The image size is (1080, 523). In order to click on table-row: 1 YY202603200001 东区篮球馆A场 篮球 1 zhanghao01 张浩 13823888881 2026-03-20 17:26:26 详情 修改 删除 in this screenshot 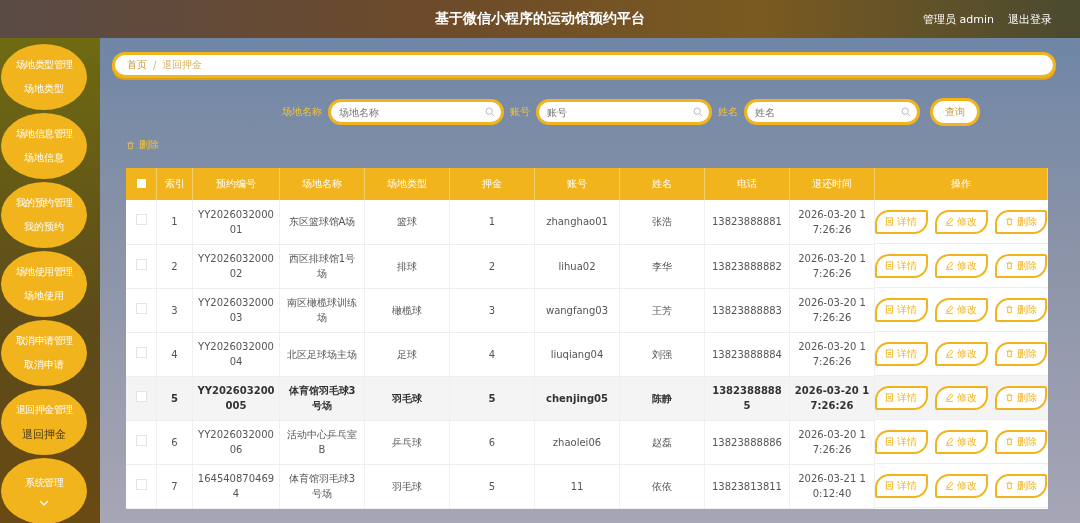, I will do `click(587, 222)`.